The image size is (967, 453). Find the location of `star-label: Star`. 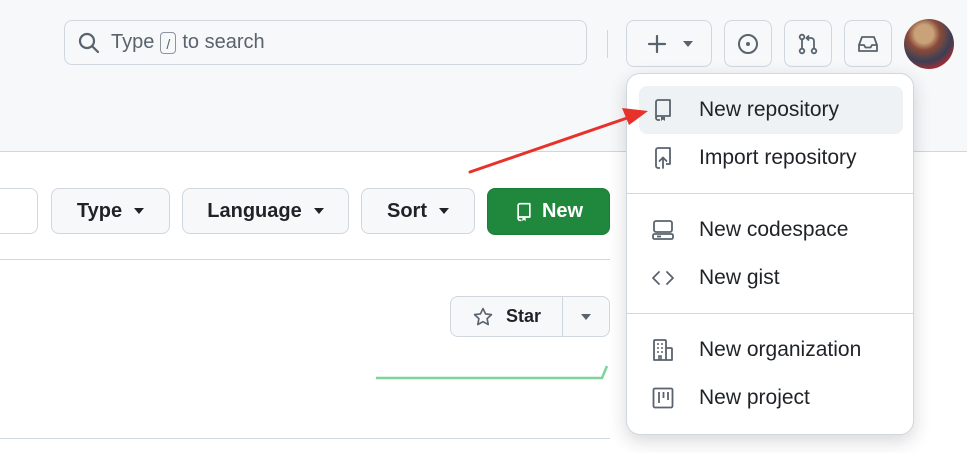

star-label: Star is located at coordinates (523, 316).